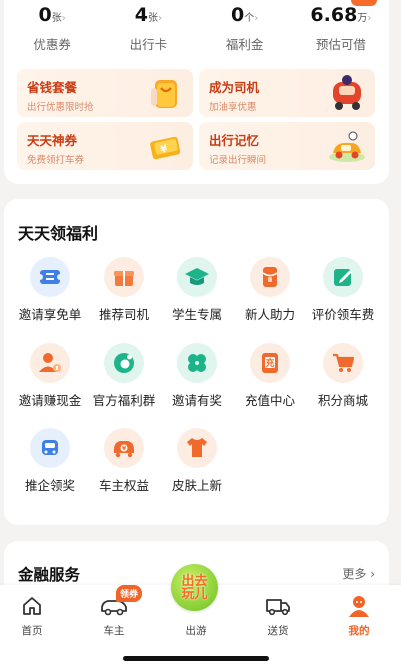 The width and height of the screenshot is (401, 668). I want to click on welfare-invite-earn-cash: 邀请赚现金, so click(50, 376).